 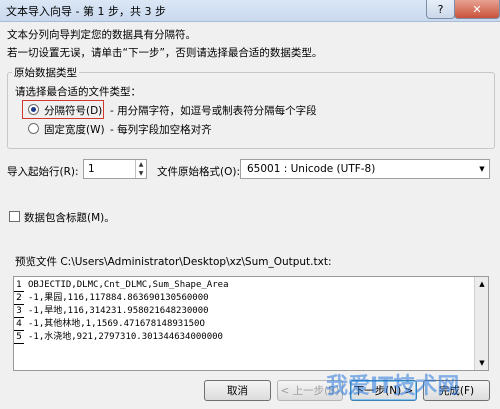 What do you see at coordinates (78, 92) in the screenshot?
I see `file-type-prompt: 请选择最合适的文件类型：` at bounding box center [78, 92].